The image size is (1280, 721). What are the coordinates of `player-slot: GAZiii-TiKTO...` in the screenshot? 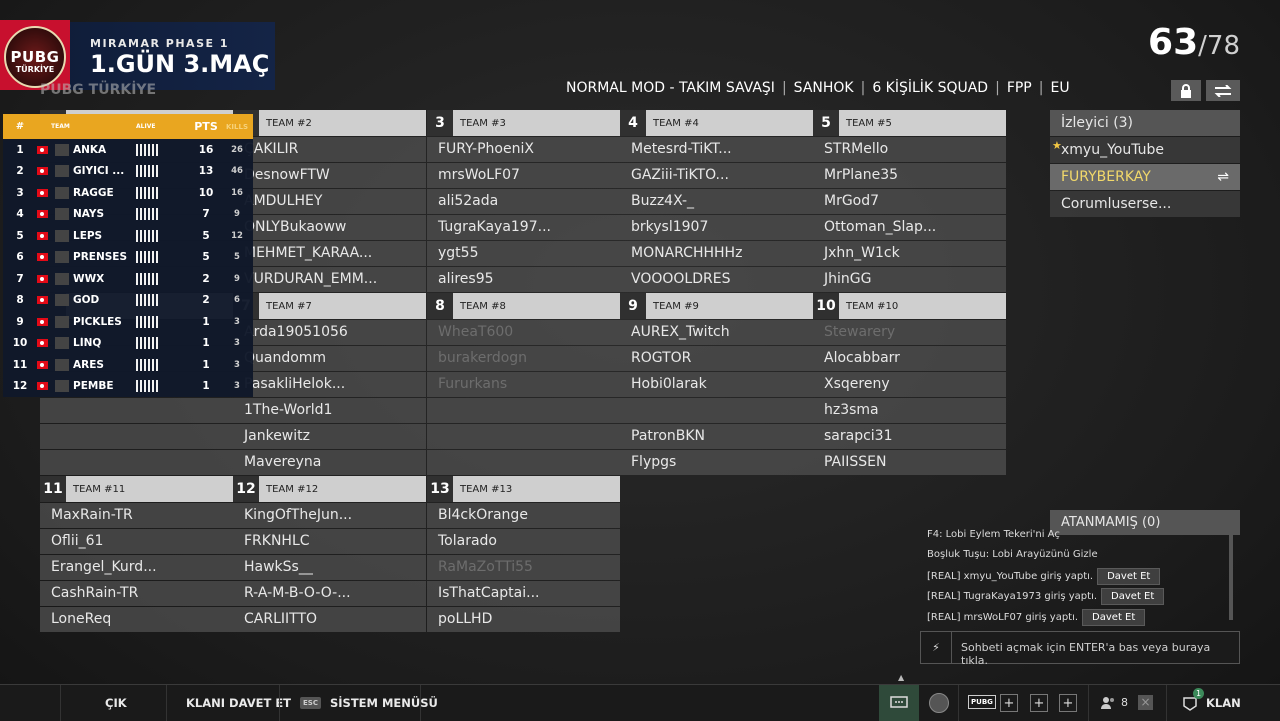 It's located at (716, 175).